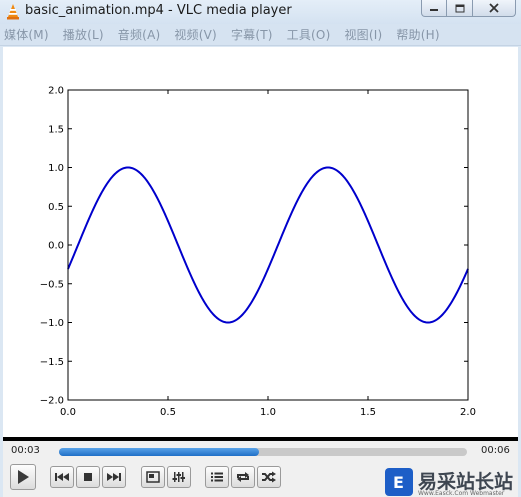 The height and width of the screenshot is (497, 521). I want to click on total-time: 00:06, so click(495, 450).